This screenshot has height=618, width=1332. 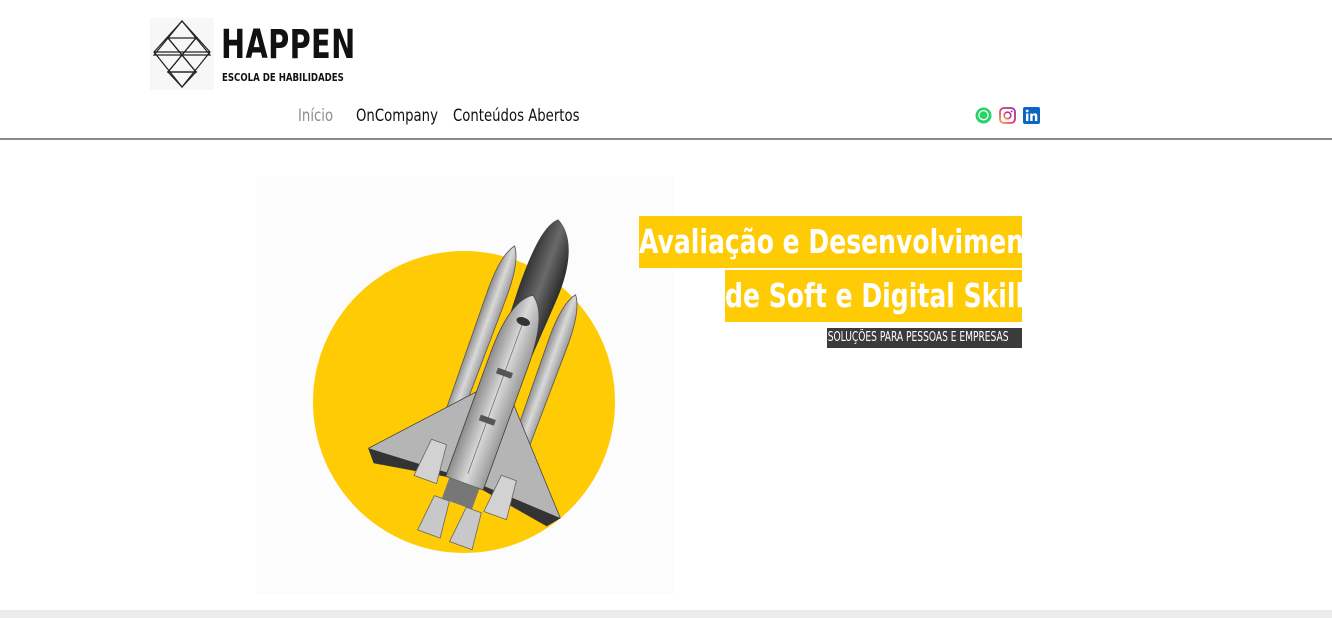 What do you see at coordinates (666, 139) in the screenshot?
I see `header-divider` at bounding box center [666, 139].